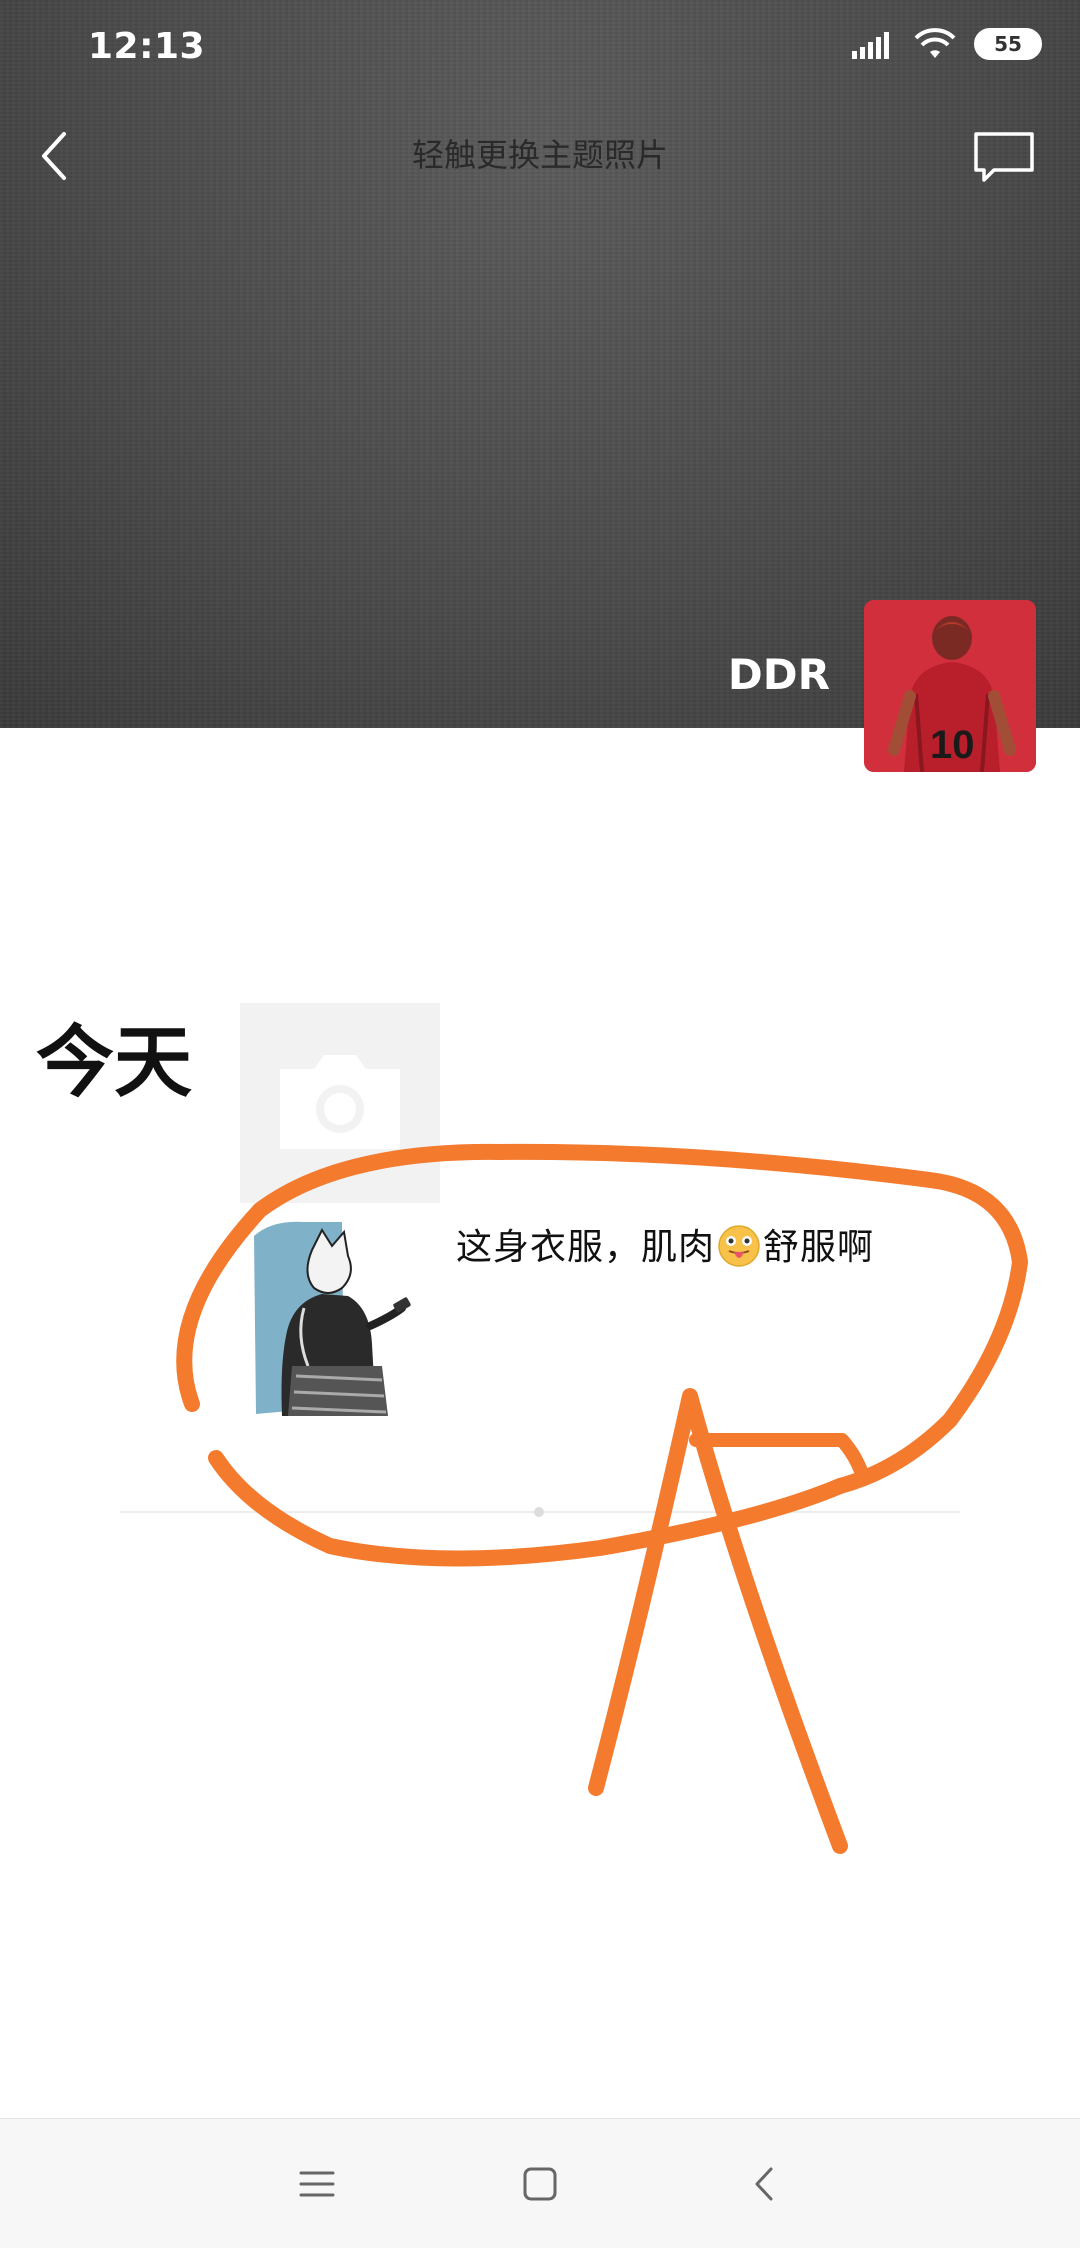 The image size is (1080, 2248). I want to click on avatar: 10, so click(950, 686).